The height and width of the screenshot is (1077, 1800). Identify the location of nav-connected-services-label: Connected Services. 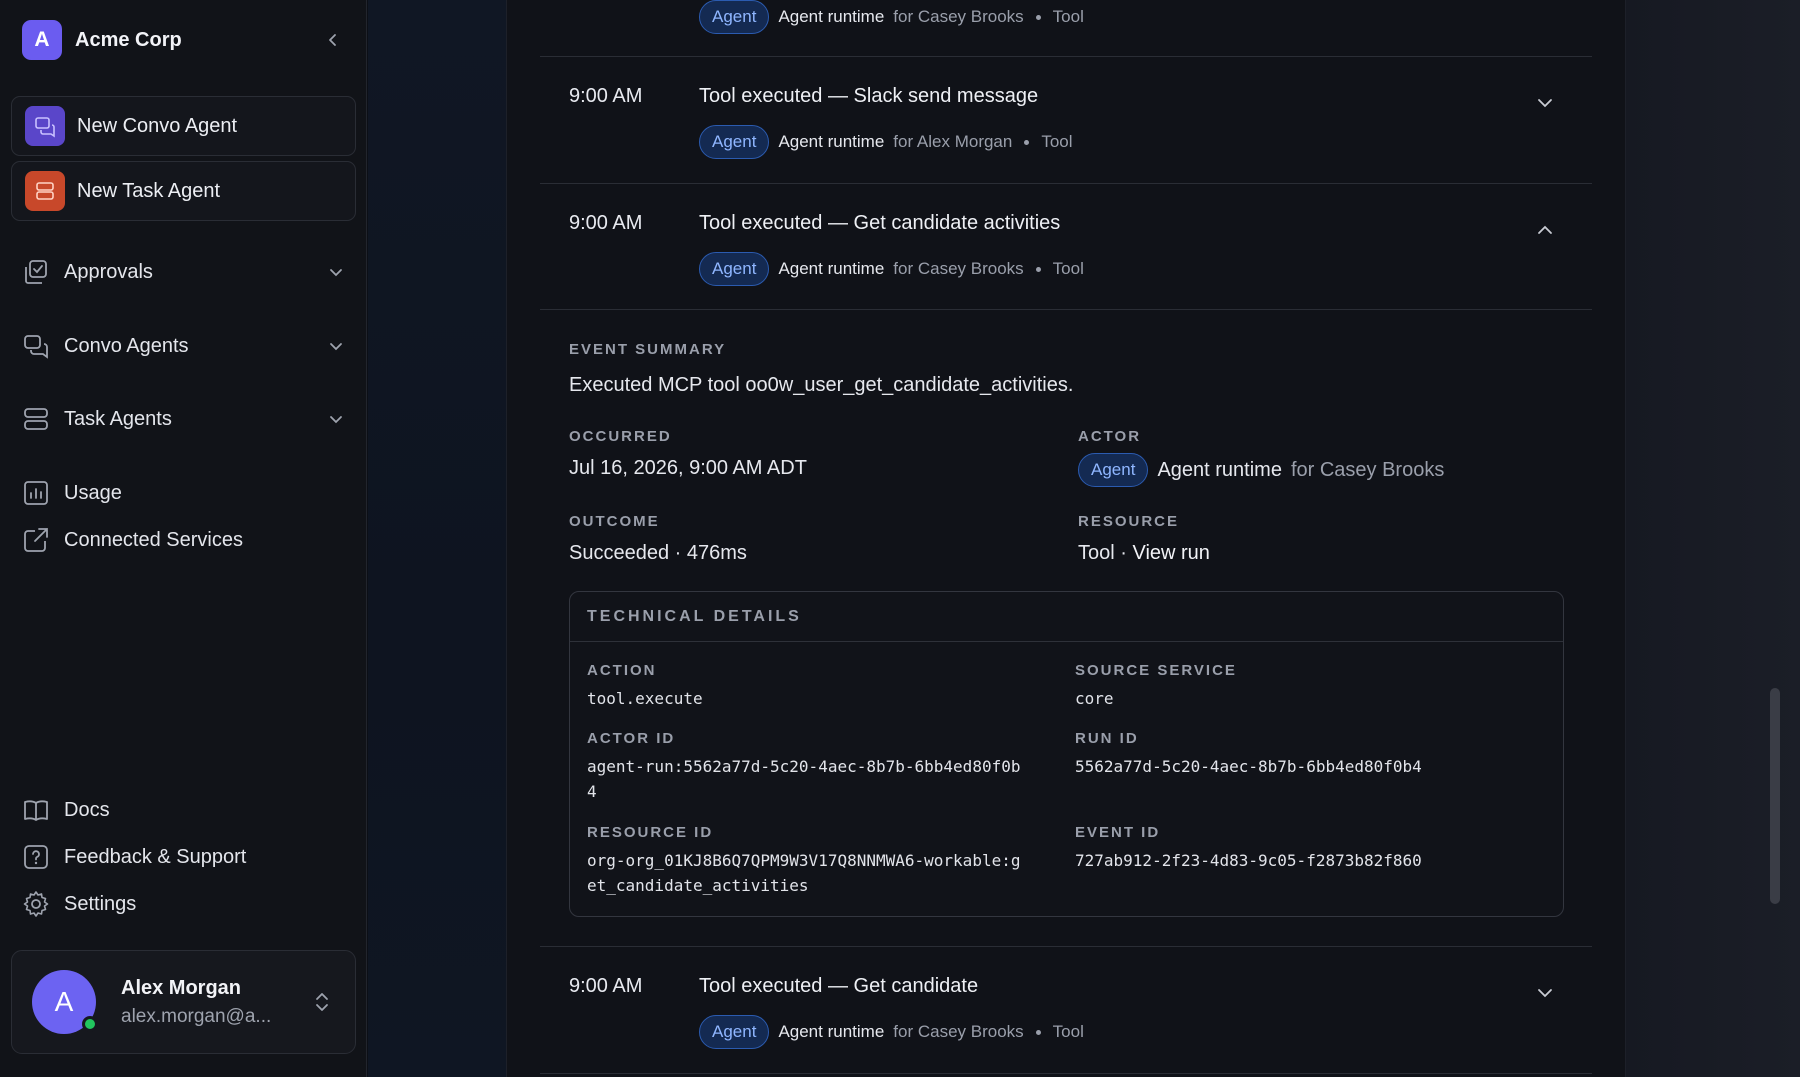
(153, 539).